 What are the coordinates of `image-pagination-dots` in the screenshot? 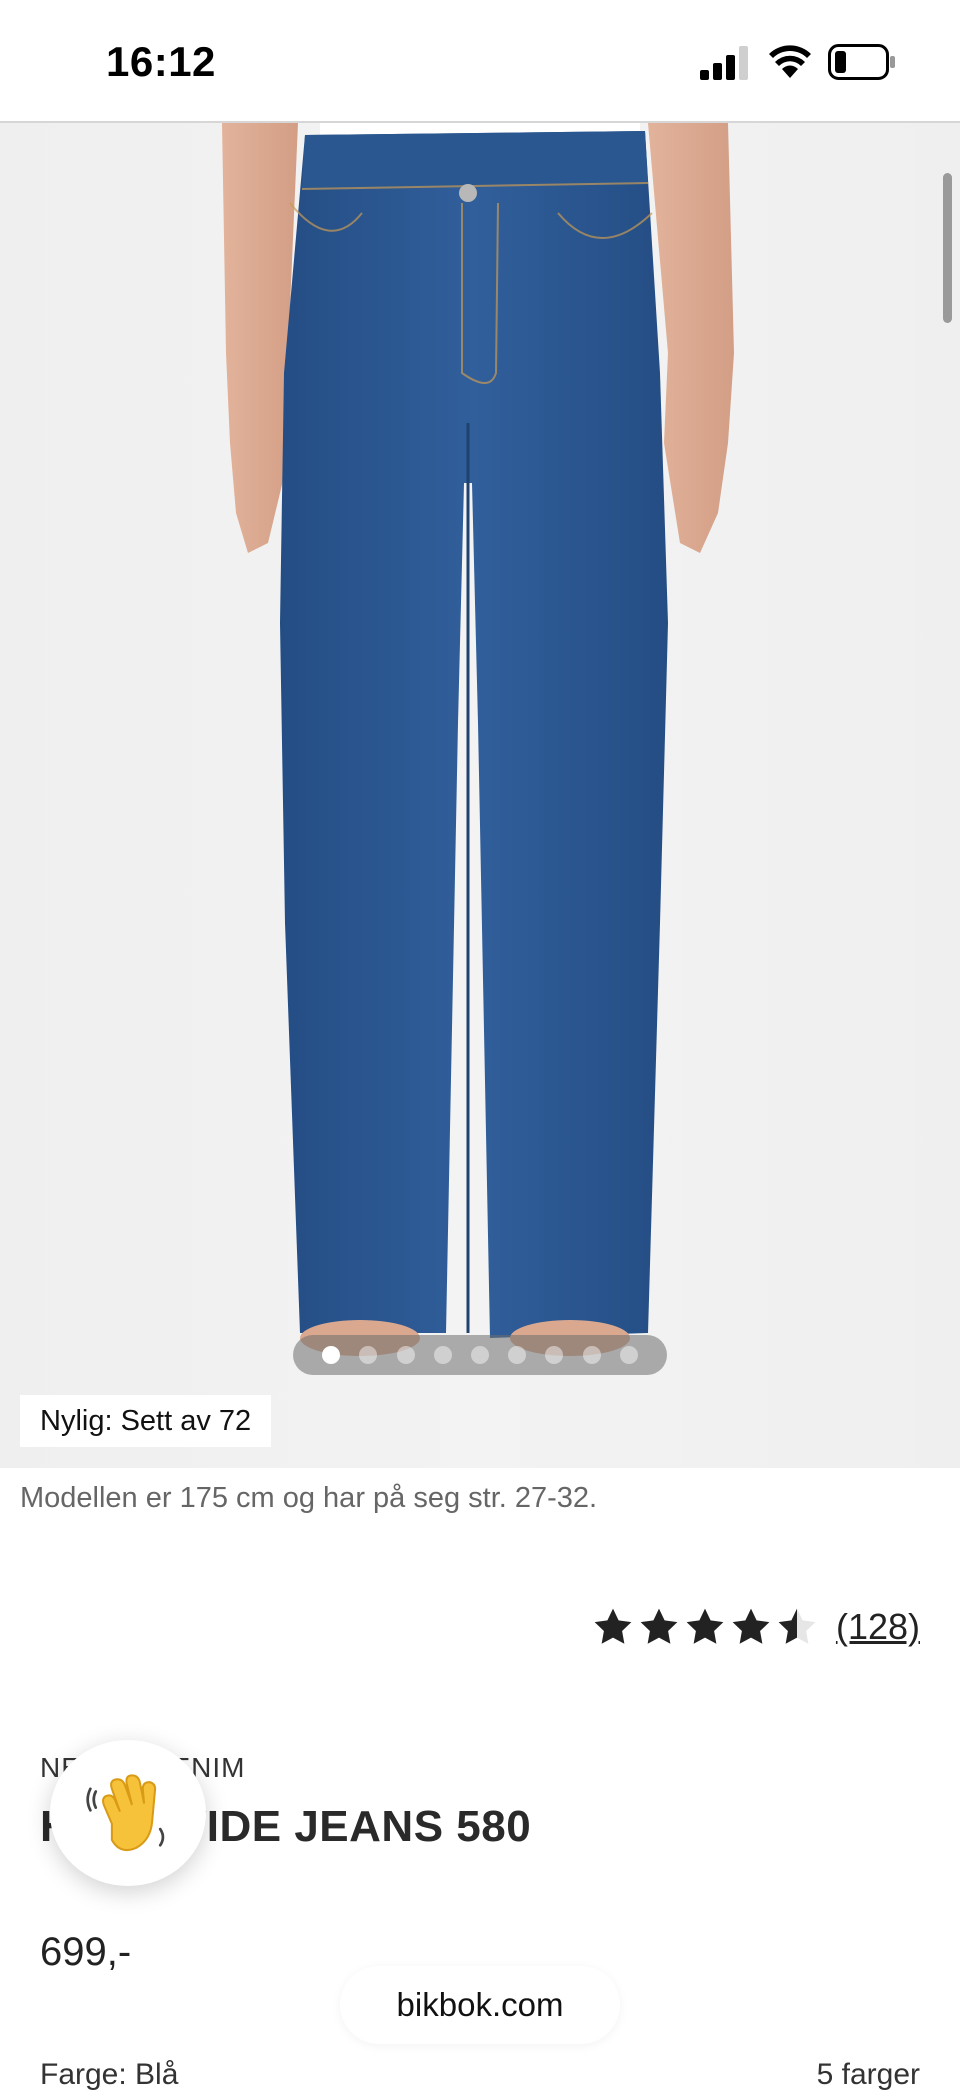 It's located at (480, 1355).